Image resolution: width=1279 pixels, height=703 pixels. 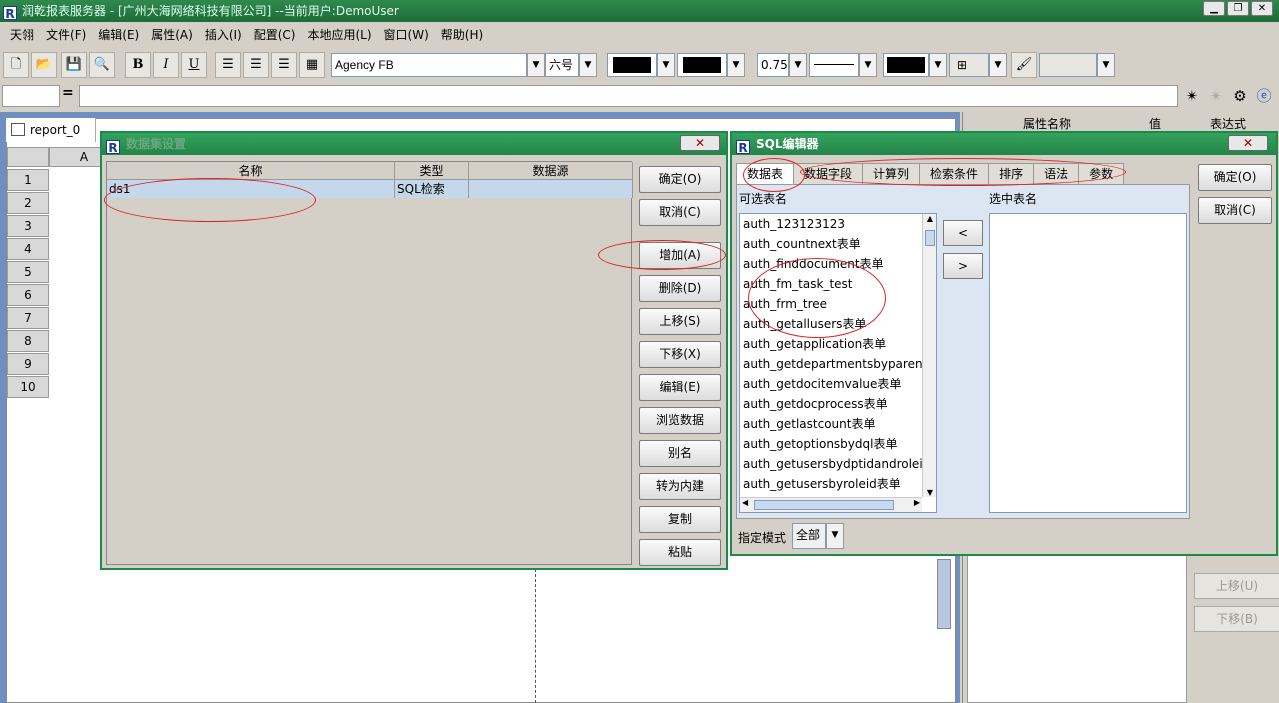 I want to click on delete-button: 删除(D), so click(x=680, y=288).